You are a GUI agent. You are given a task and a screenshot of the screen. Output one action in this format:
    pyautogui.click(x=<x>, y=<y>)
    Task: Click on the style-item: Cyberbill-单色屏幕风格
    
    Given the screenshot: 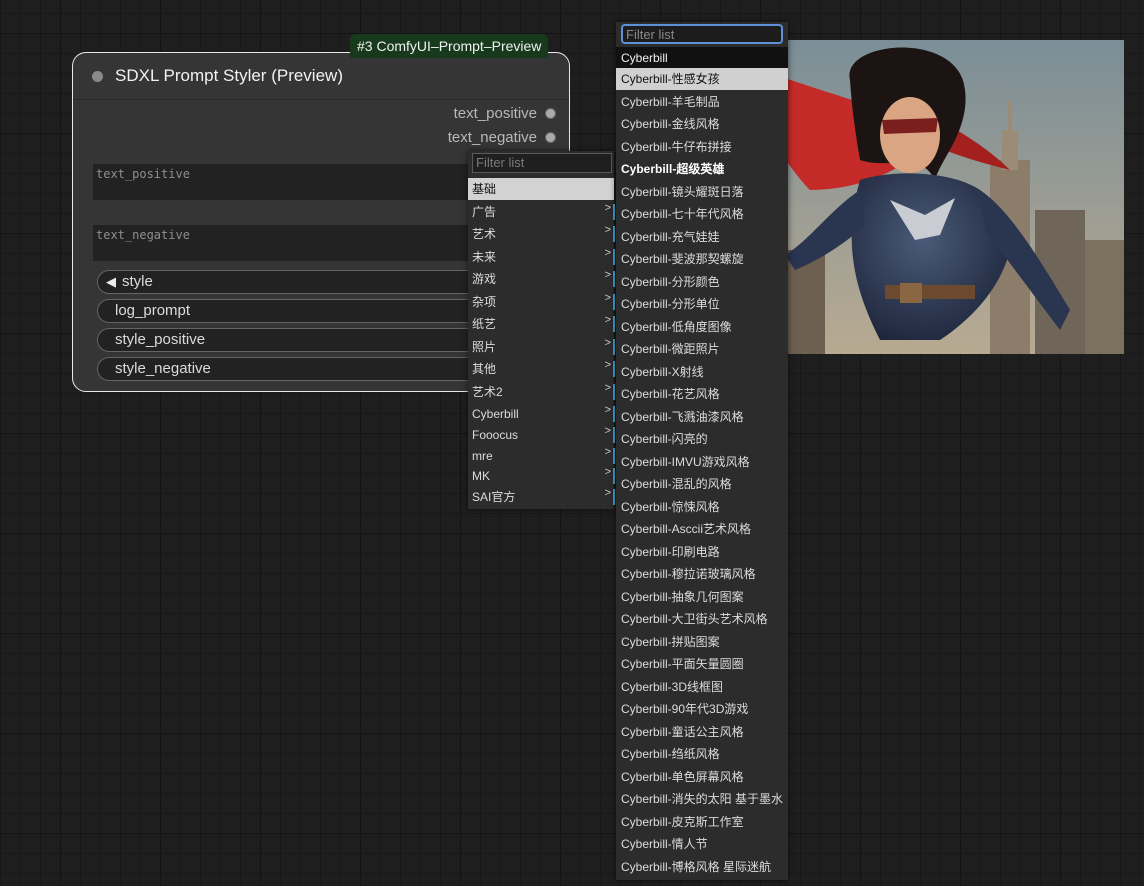 What is the action you would take?
    pyautogui.click(x=702, y=777)
    